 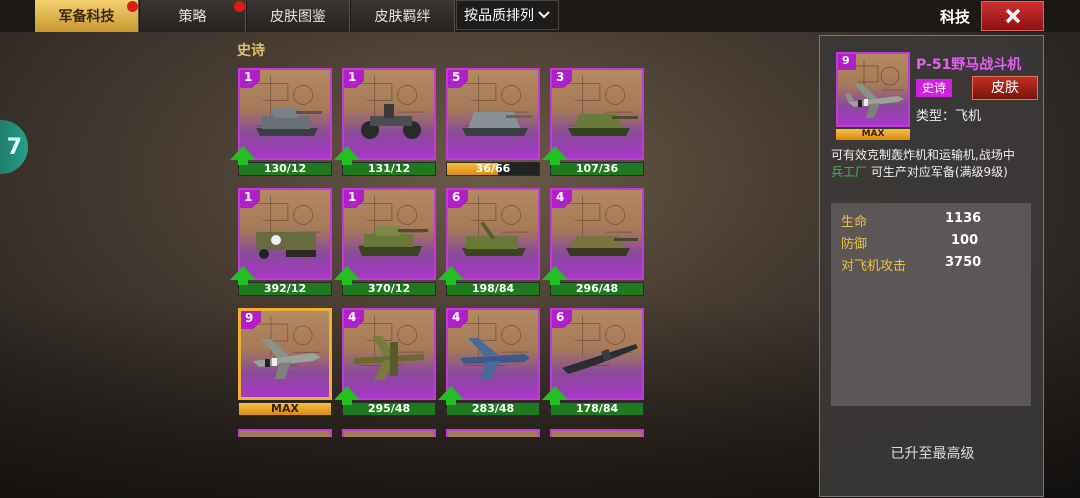 I want to click on max-level-status: 已升至最高级, so click(x=932, y=454).